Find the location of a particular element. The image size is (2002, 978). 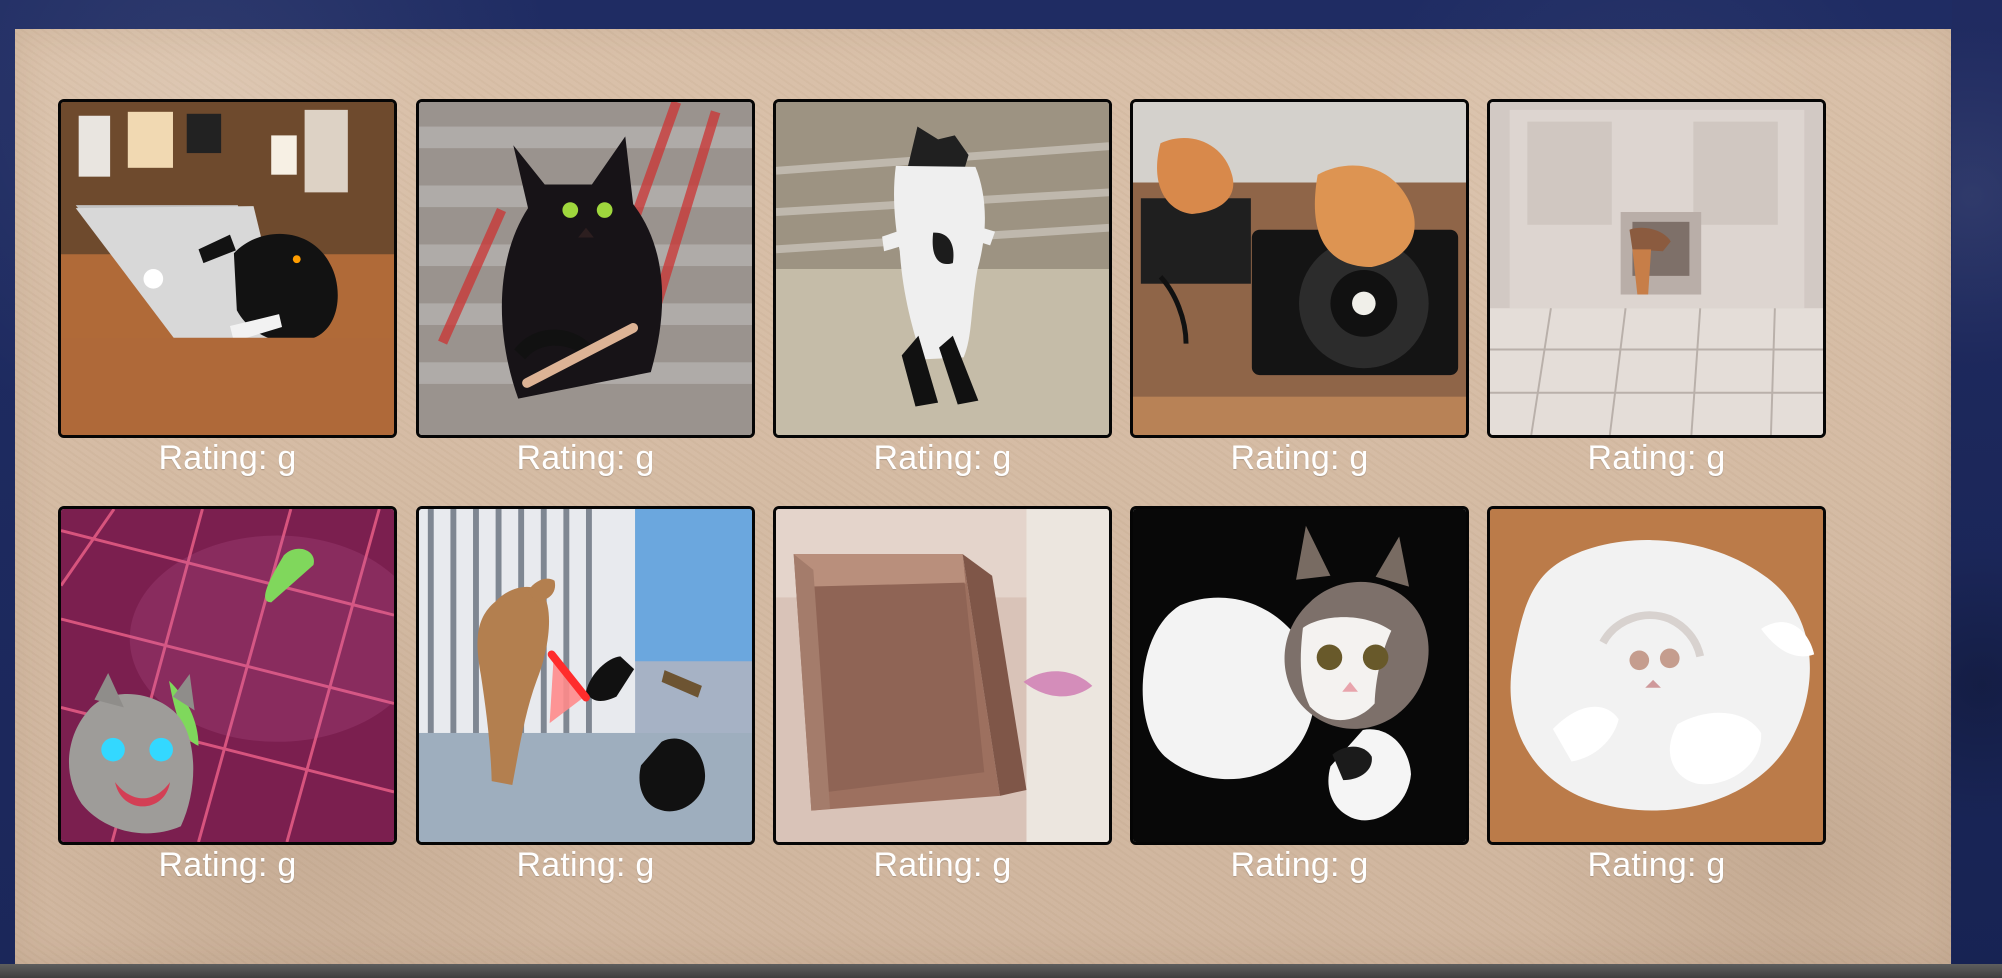

kitten-paw-image is located at coordinates (1299, 675).